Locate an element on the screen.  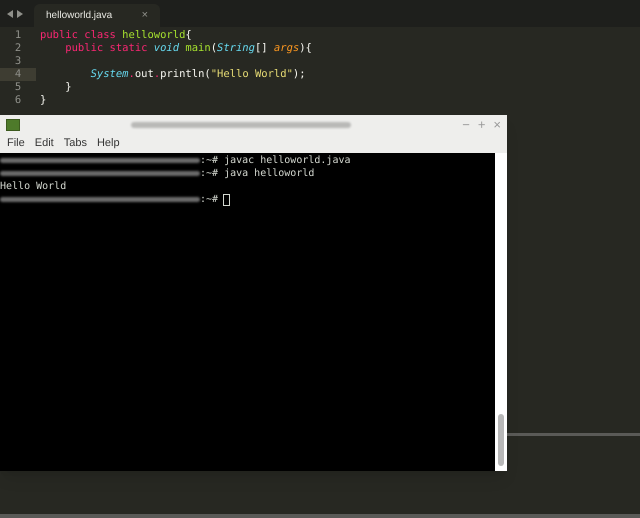
menu-item: Tabs is located at coordinates (75, 143).